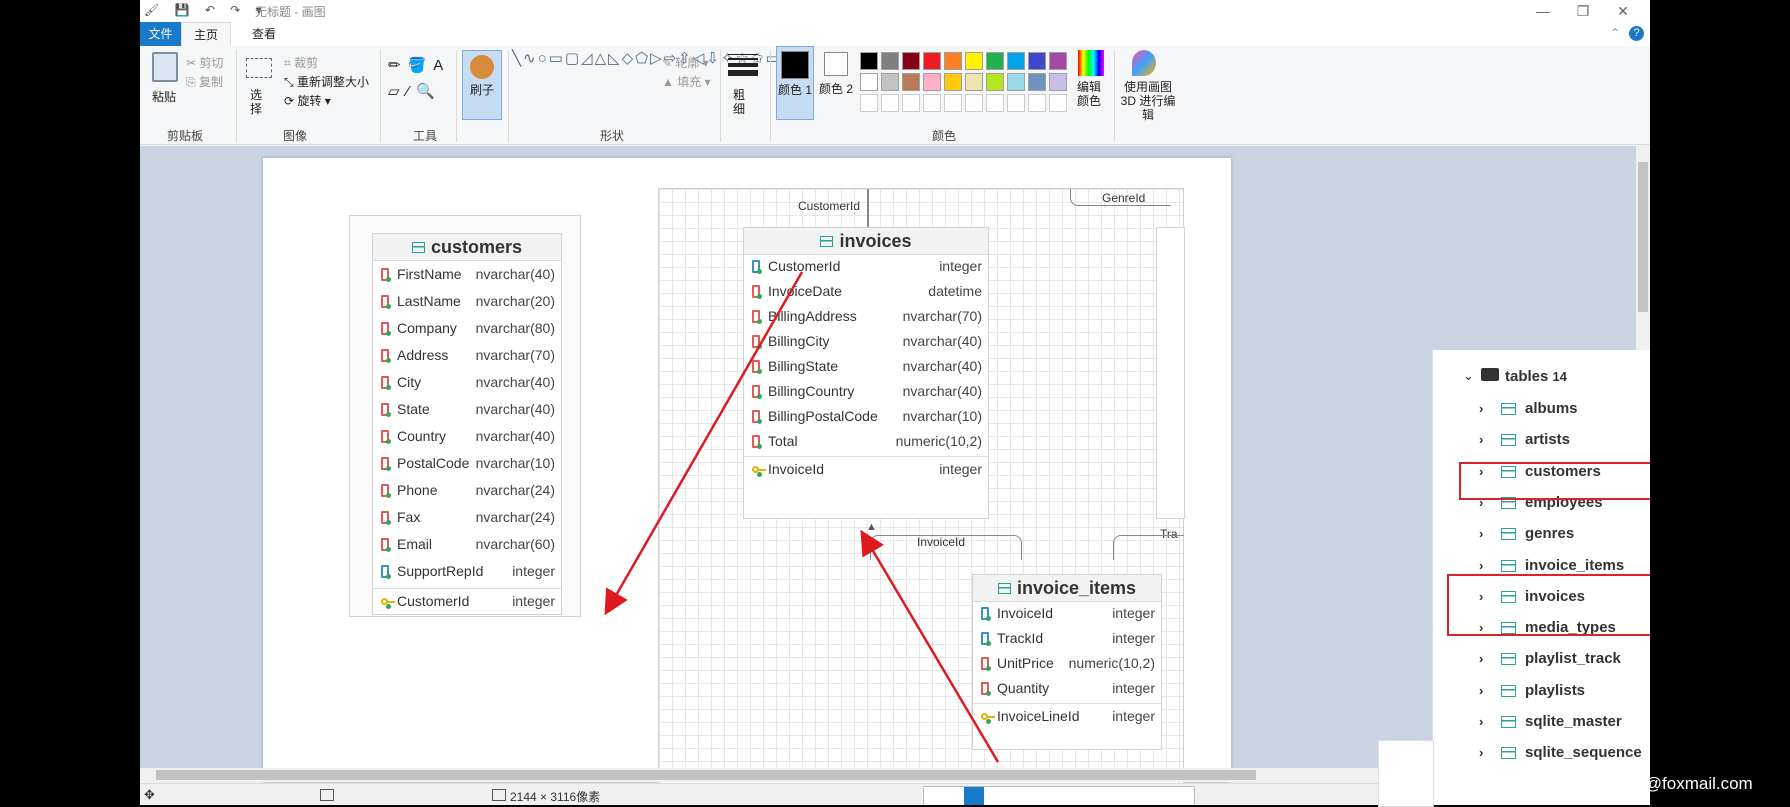 This screenshot has width=1790, height=807. I want to click on select-icon, so click(259, 68).